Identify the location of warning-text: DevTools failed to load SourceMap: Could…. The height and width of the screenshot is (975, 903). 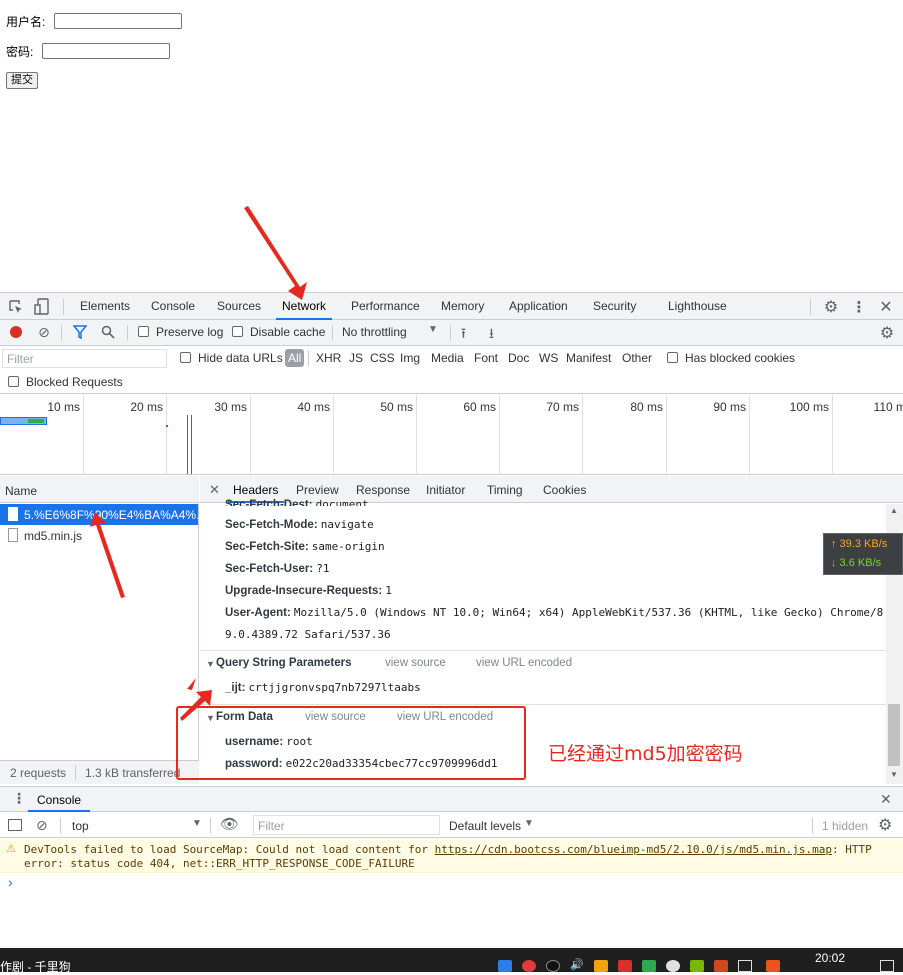
(229, 849).